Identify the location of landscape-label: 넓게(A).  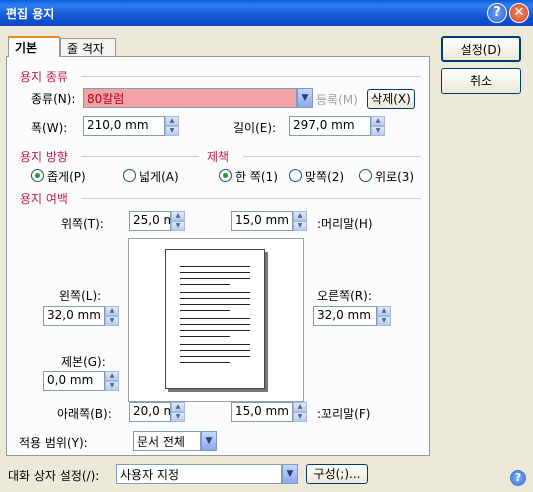
(159, 177).